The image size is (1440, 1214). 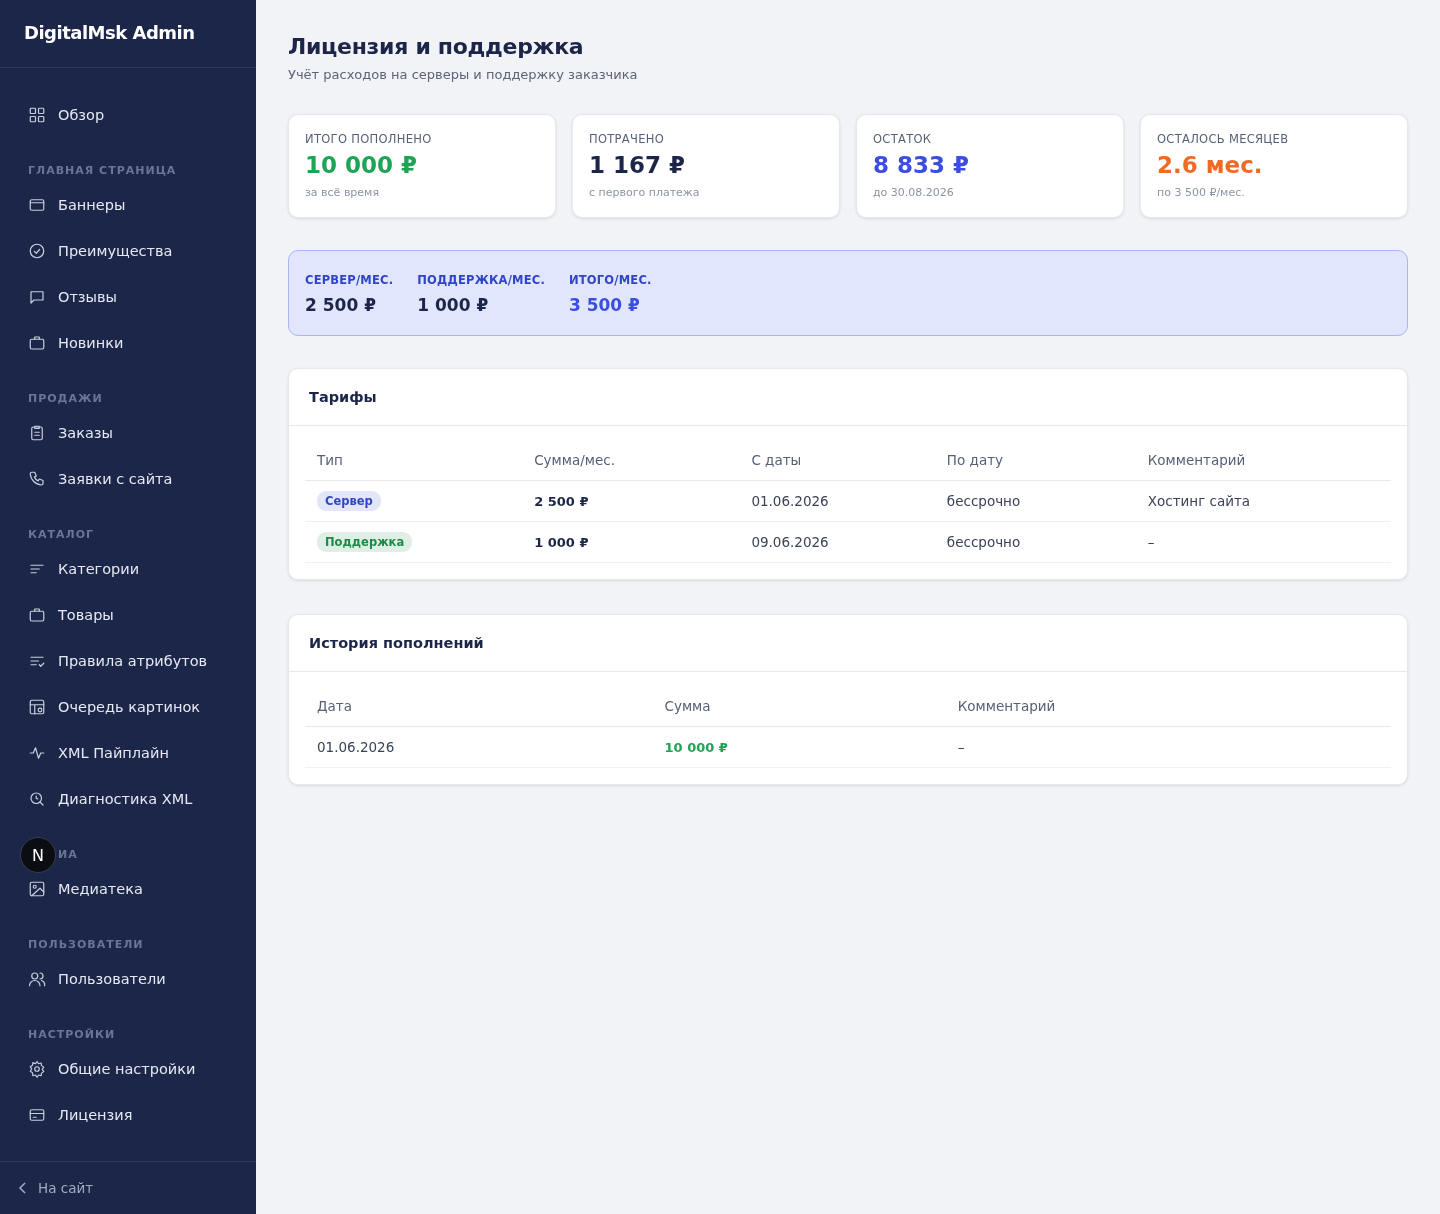 What do you see at coordinates (837, 460) in the screenshot?
I see `column-header: С даты` at bounding box center [837, 460].